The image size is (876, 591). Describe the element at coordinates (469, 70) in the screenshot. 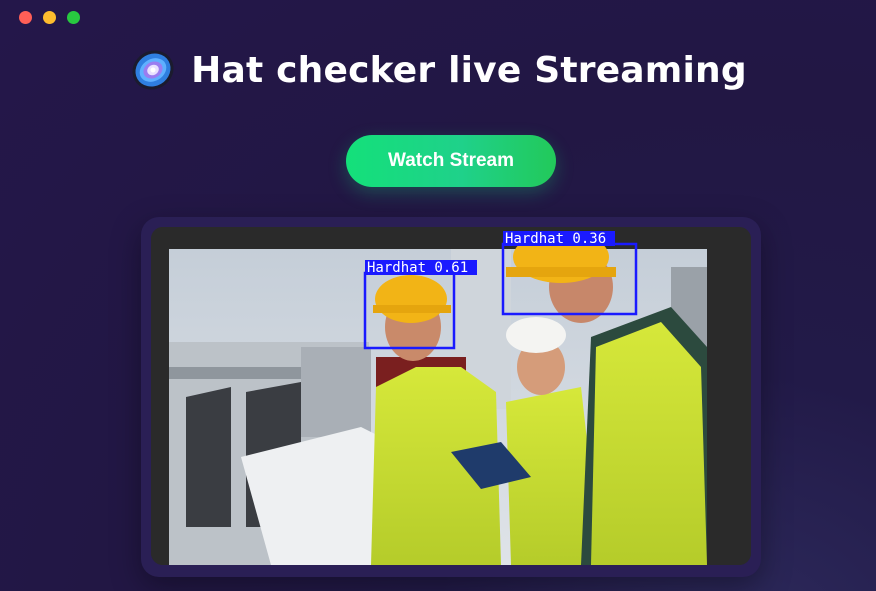

I see `page-title: Hat checker live Streaming` at that location.